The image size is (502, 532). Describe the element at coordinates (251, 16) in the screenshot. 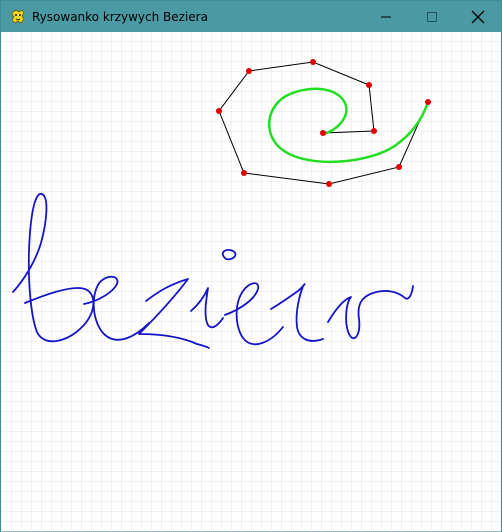

I see `title-bar: Rysowanko krzywych Beziera` at that location.